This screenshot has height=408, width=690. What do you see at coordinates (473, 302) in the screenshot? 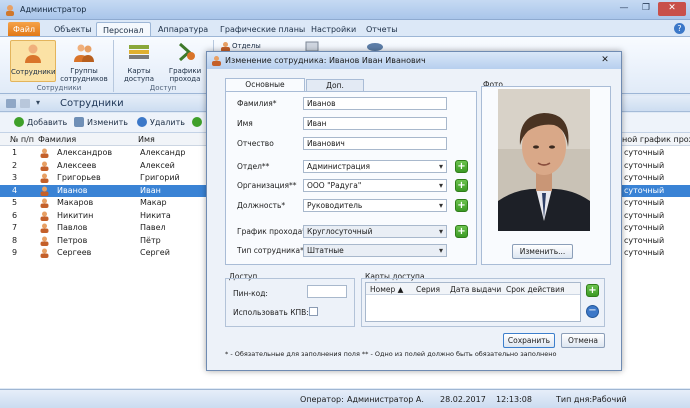
I see `cards-table: Номер ▲ Серия Дата выдачи Срок действия` at bounding box center [473, 302].